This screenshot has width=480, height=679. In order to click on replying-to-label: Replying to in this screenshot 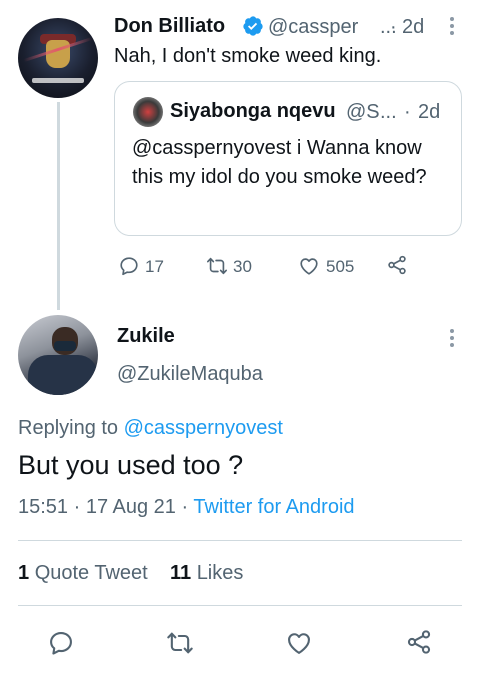, I will do `click(68, 428)`.